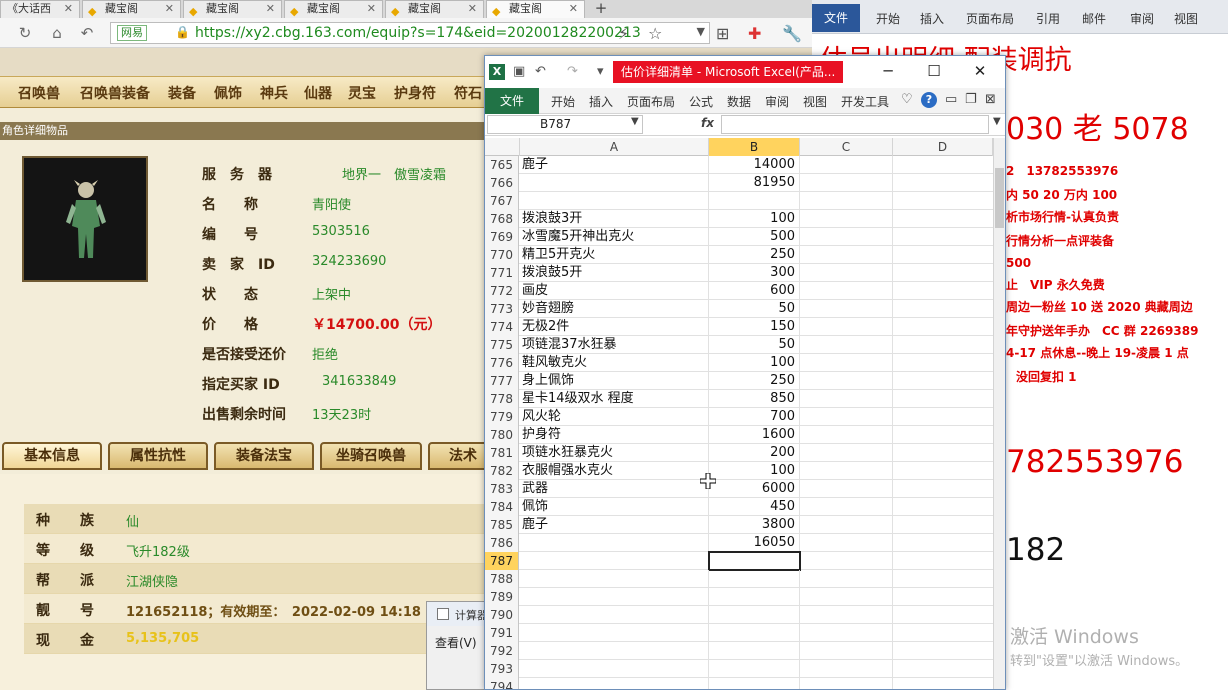 This screenshot has height=690, width=1228. I want to click on ribbon-tab: 开发工具, so click(865, 101).